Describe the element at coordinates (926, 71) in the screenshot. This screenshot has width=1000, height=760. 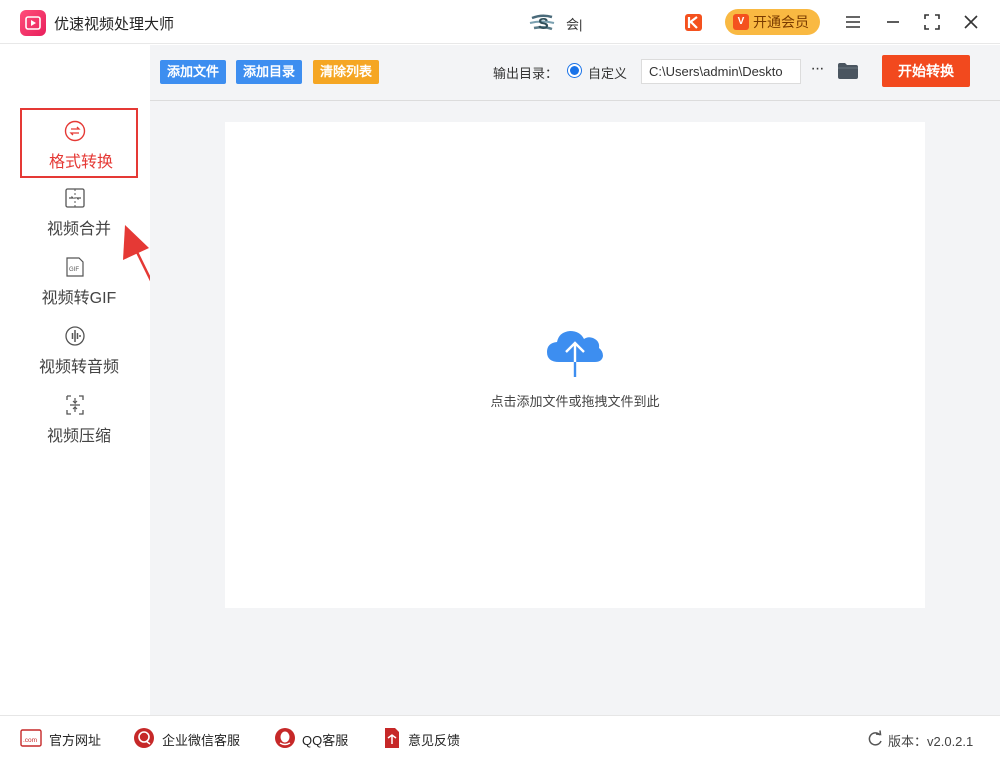
I see `start-convert-button: 开始转换` at that location.